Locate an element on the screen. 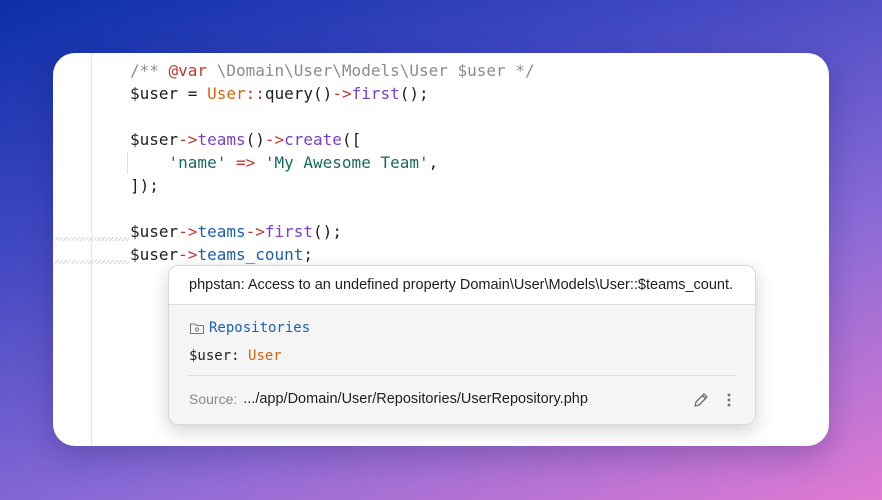 The width and height of the screenshot is (882, 500). code-line: $user->teams->first(); is located at coordinates (332, 231).